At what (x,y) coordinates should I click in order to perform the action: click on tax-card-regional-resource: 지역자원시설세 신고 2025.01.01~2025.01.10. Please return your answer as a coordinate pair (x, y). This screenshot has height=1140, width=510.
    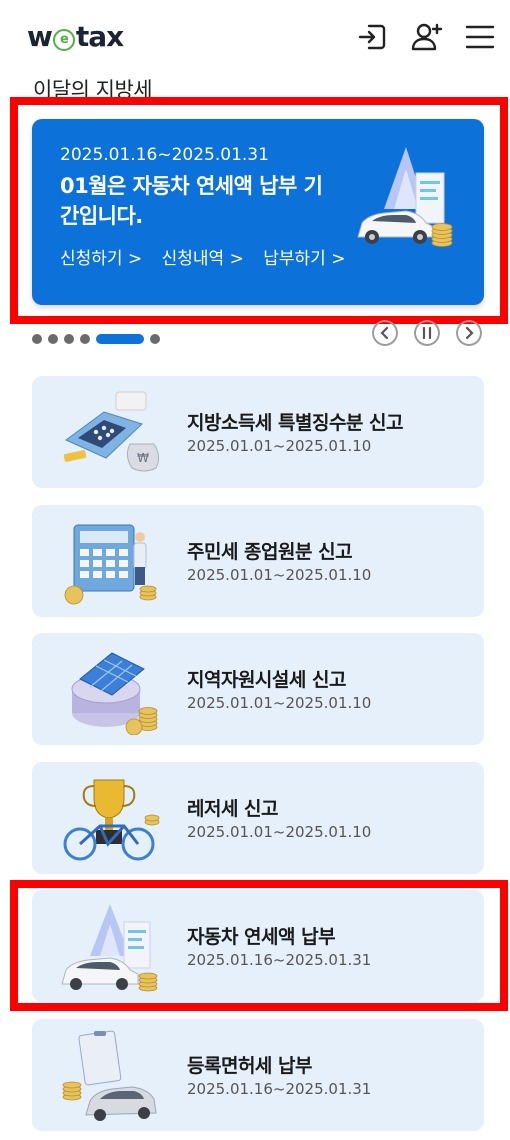
    Looking at the image, I should click on (258, 689).